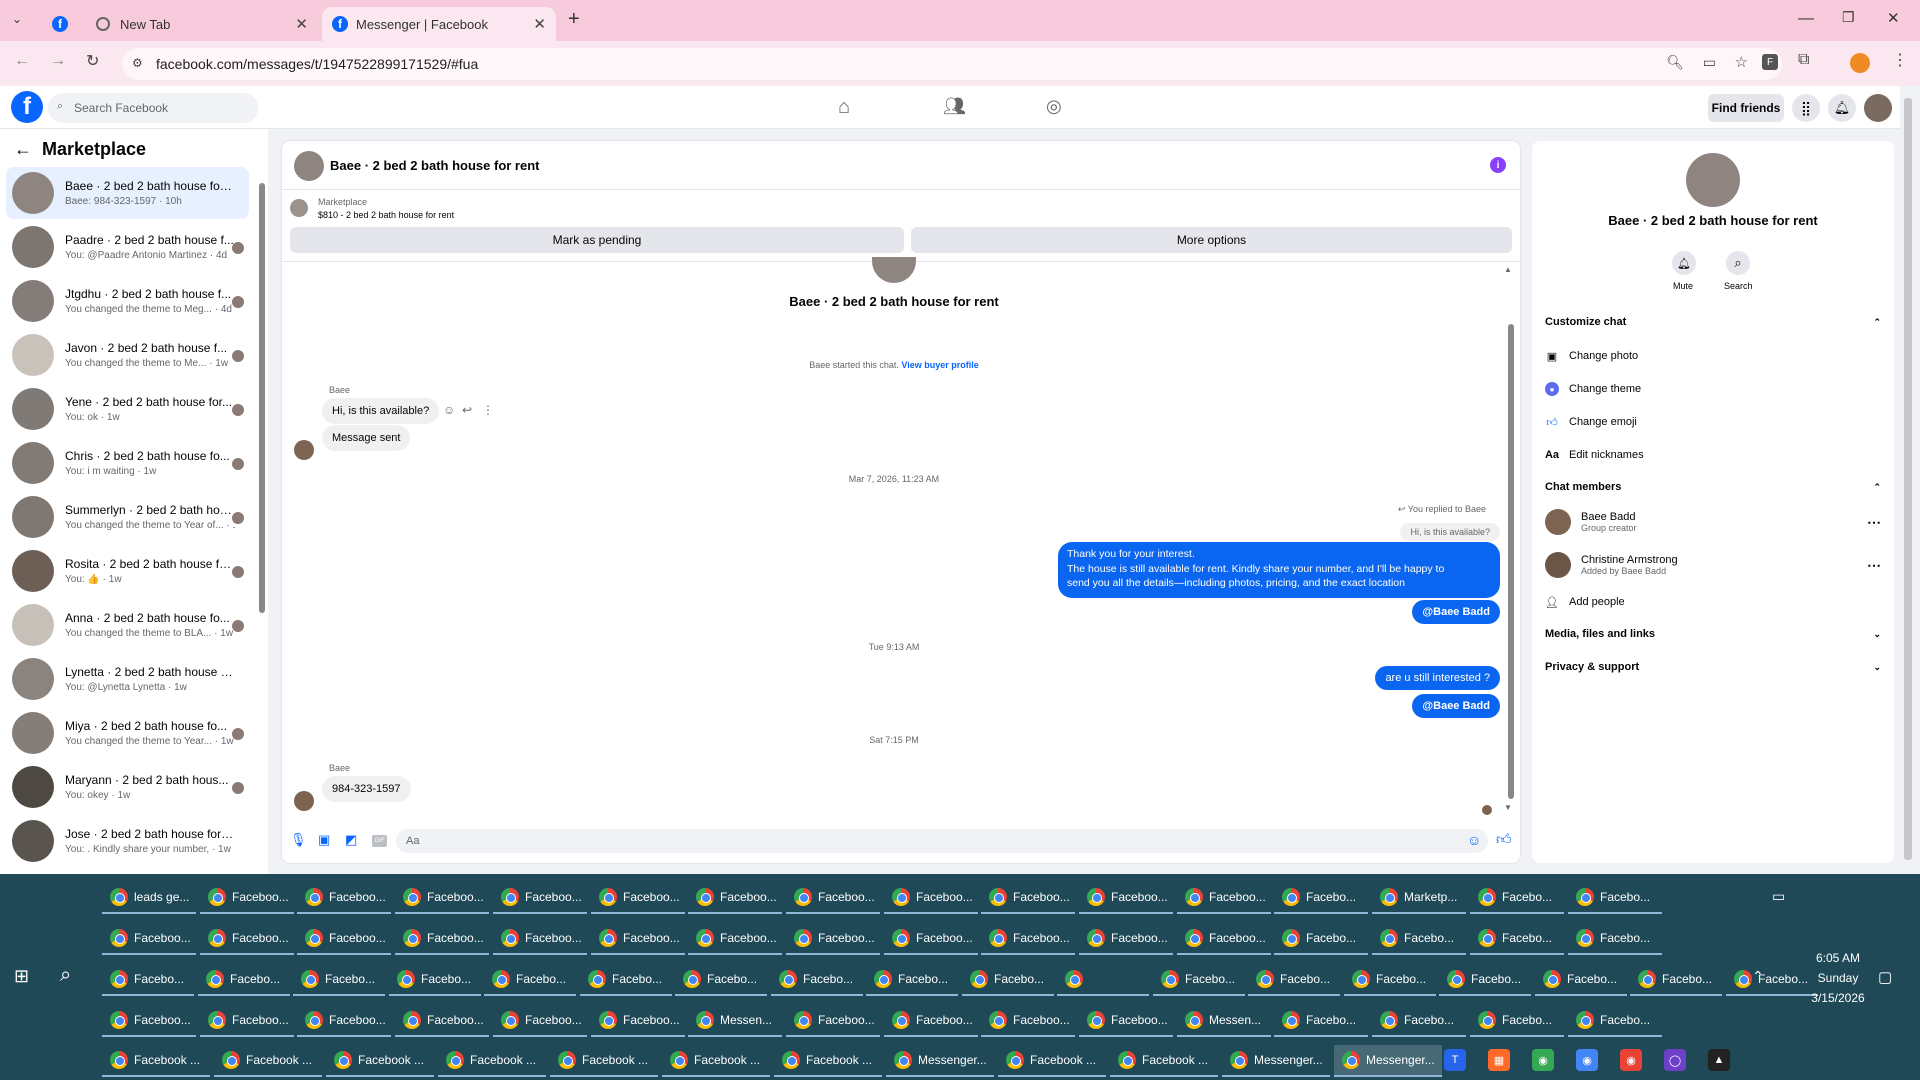 The height and width of the screenshot is (1080, 1920). What do you see at coordinates (1713, 522) in the screenshot?
I see `member-row: Baee Badd Group creator ⋯` at bounding box center [1713, 522].